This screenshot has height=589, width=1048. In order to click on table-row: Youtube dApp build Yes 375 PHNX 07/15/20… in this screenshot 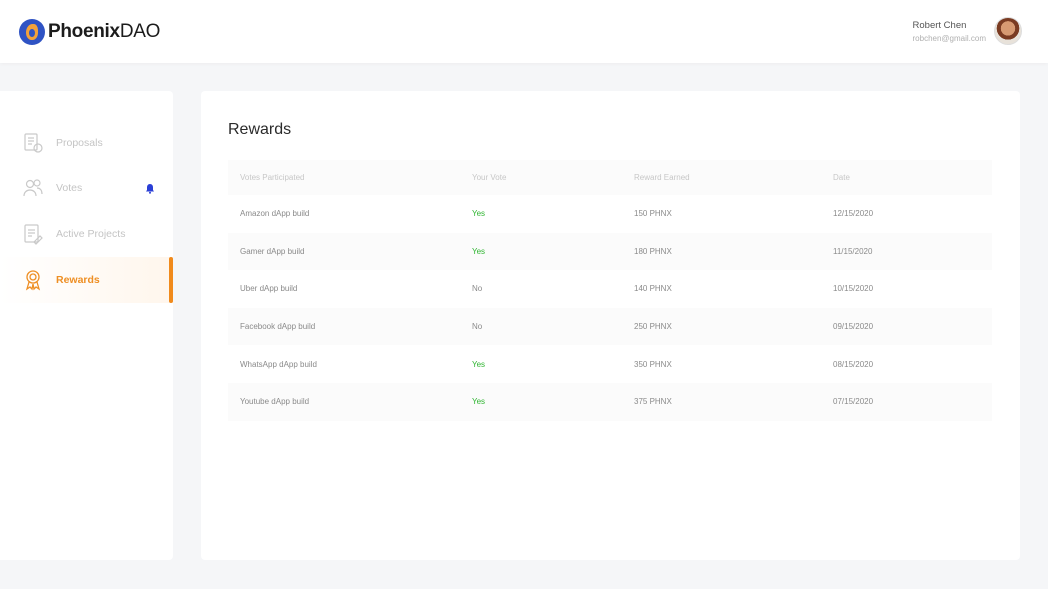, I will do `click(610, 401)`.